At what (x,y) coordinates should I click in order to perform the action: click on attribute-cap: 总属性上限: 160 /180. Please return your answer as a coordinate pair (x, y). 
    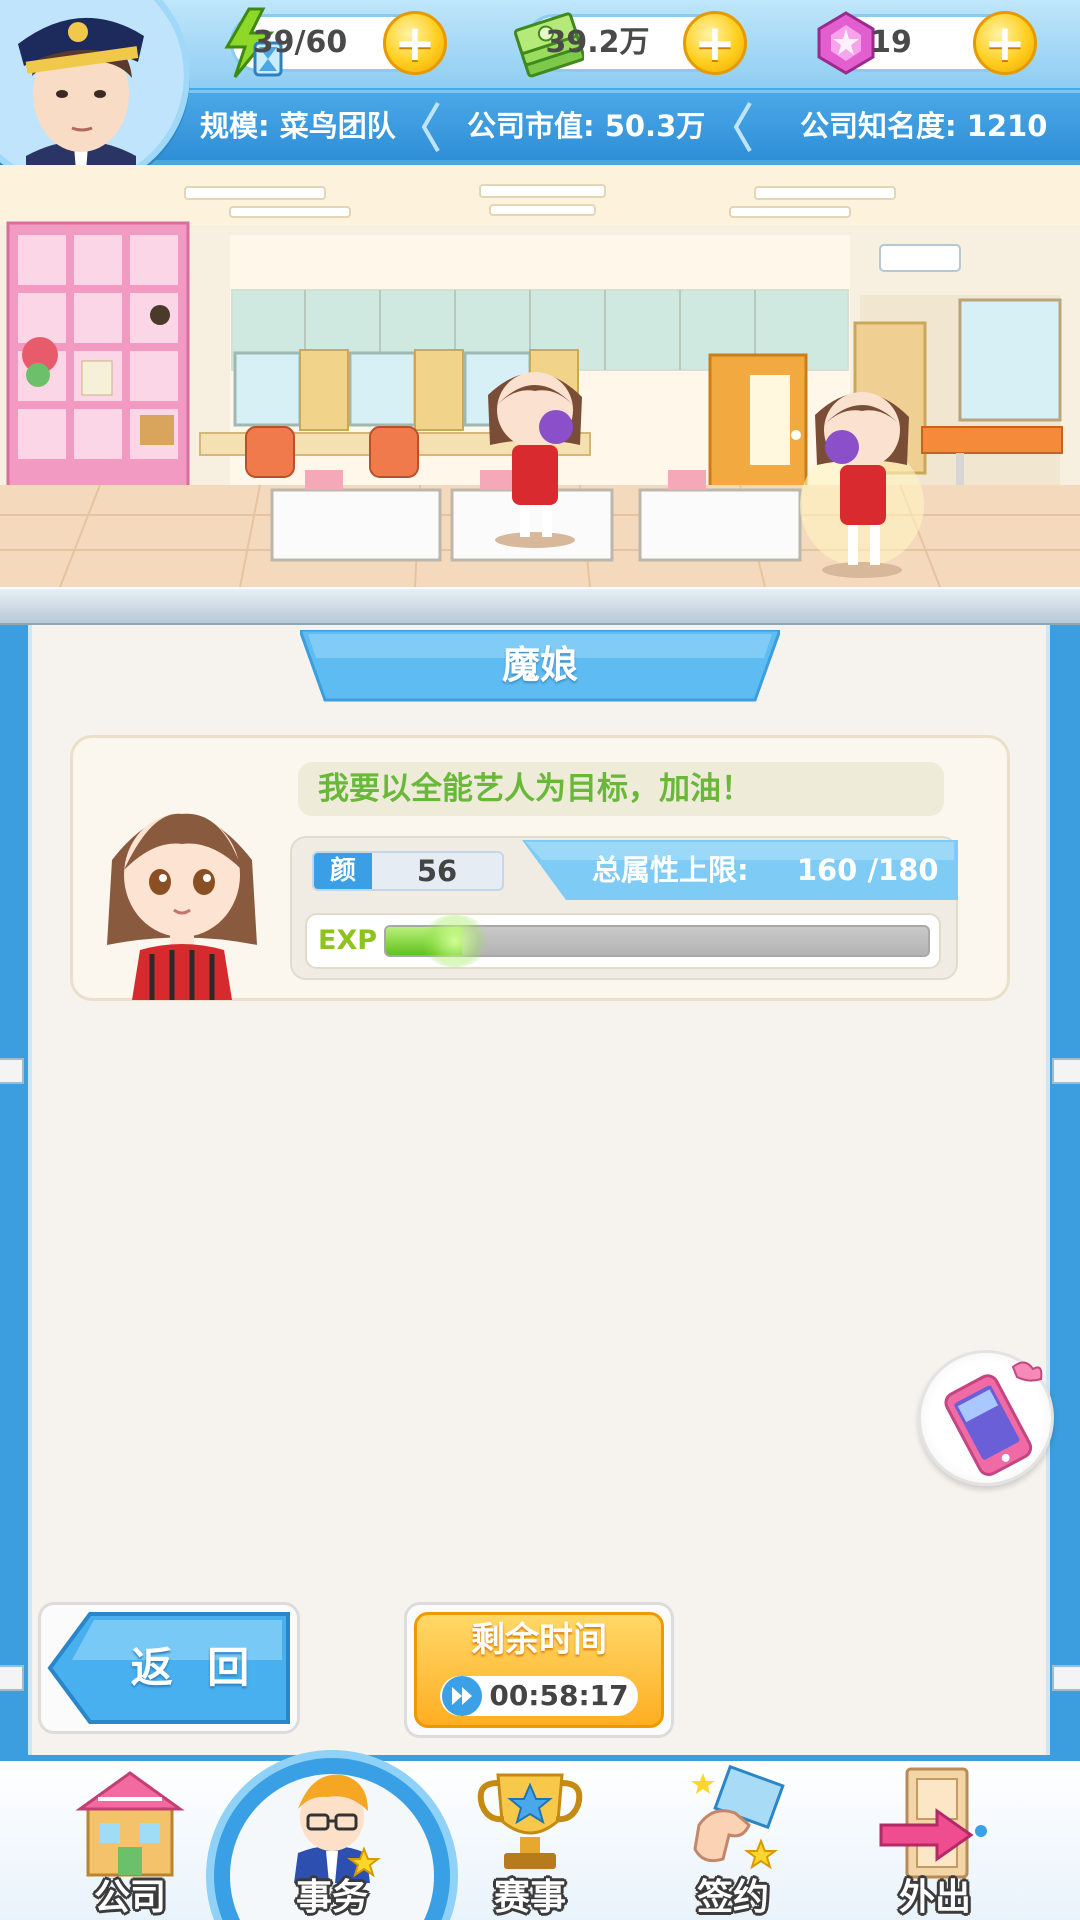
    Looking at the image, I should click on (772, 870).